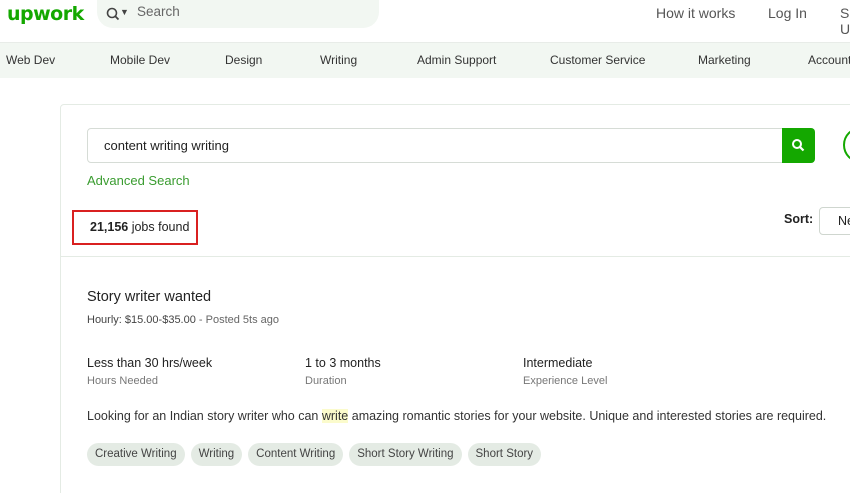 This screenshot has height=493, width=850. What do you see at coordinates (695, 13) in the screenshot?
I see `how-it-works-link: How it works` at bounding box center [695, 13].